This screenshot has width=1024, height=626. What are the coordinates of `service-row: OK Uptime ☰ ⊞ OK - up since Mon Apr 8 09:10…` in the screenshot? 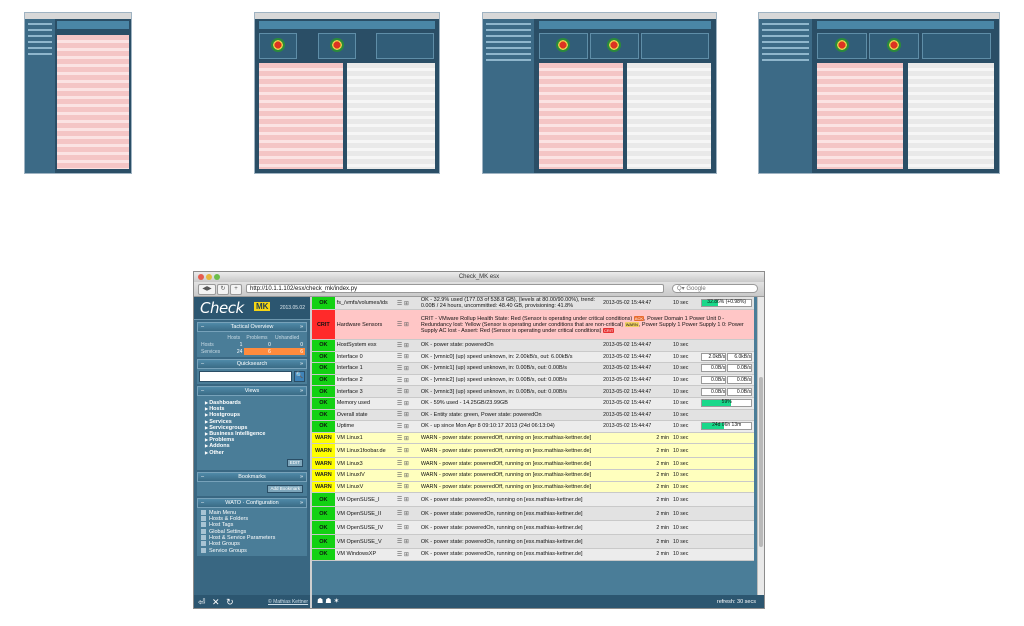 It's located at (533, 426).